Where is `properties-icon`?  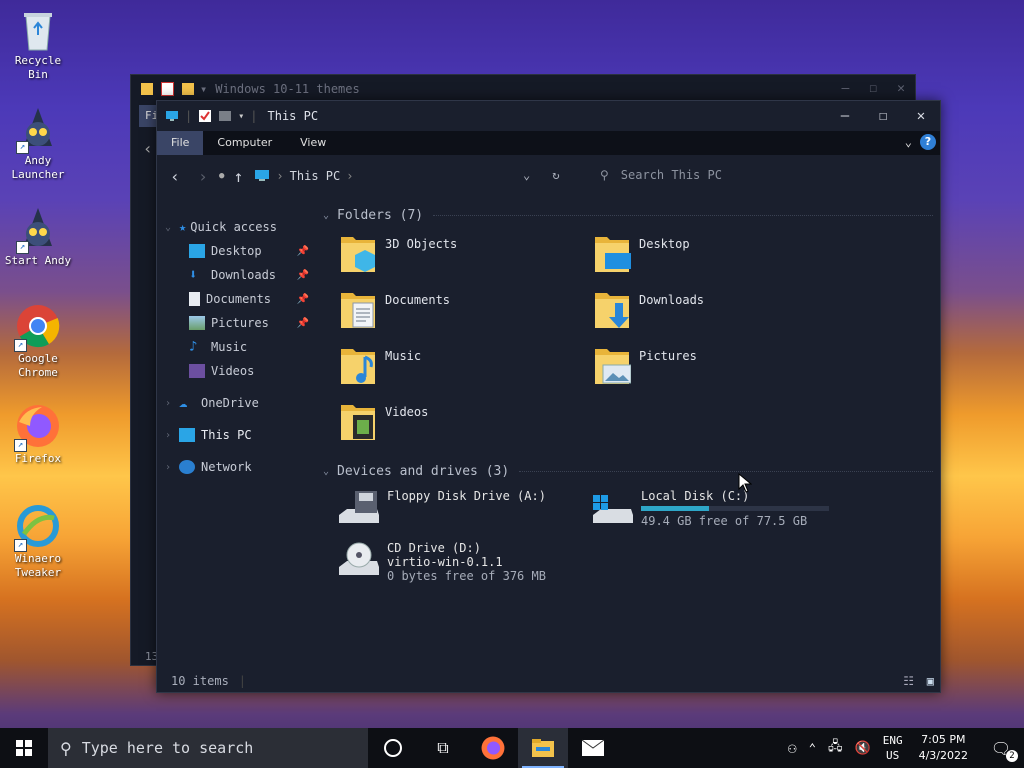 properties-icon is located at coordinates (205, 116).